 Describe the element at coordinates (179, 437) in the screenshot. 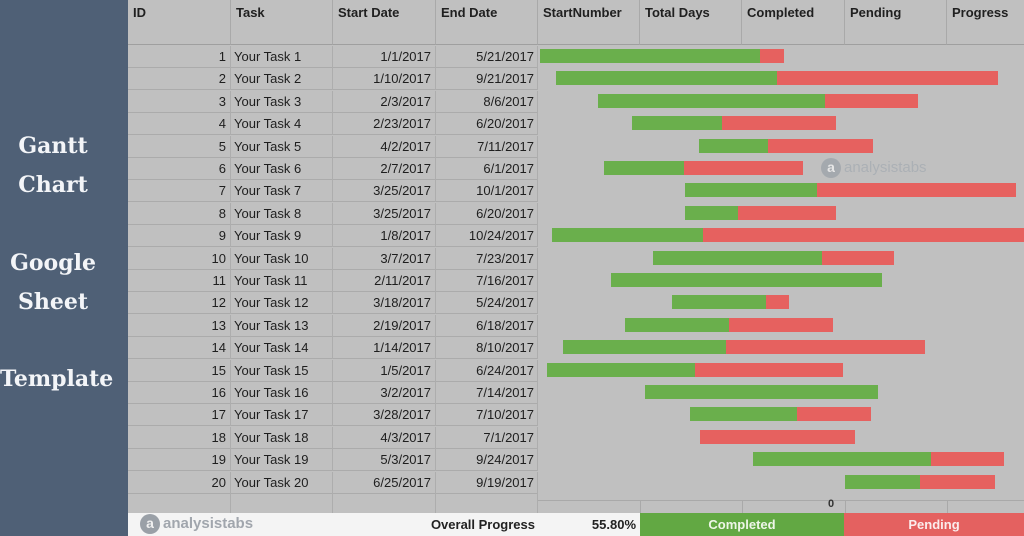

I see `id-cell: 18` at that location.